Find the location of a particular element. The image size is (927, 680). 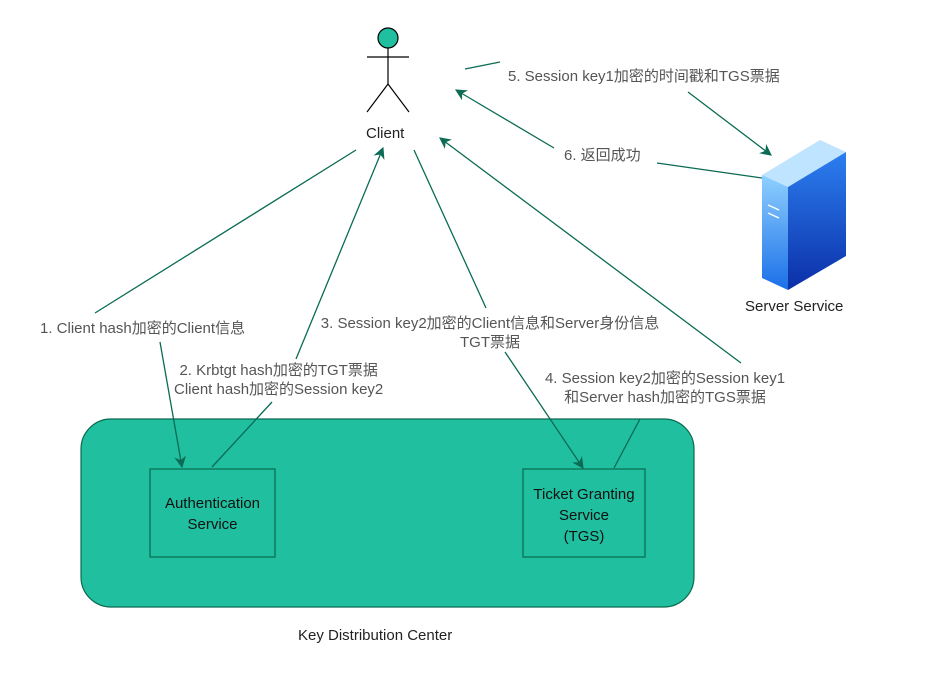

edge-step4-line1: 4. Session key2加密的Session key1 is located at coordinates (665, 378).